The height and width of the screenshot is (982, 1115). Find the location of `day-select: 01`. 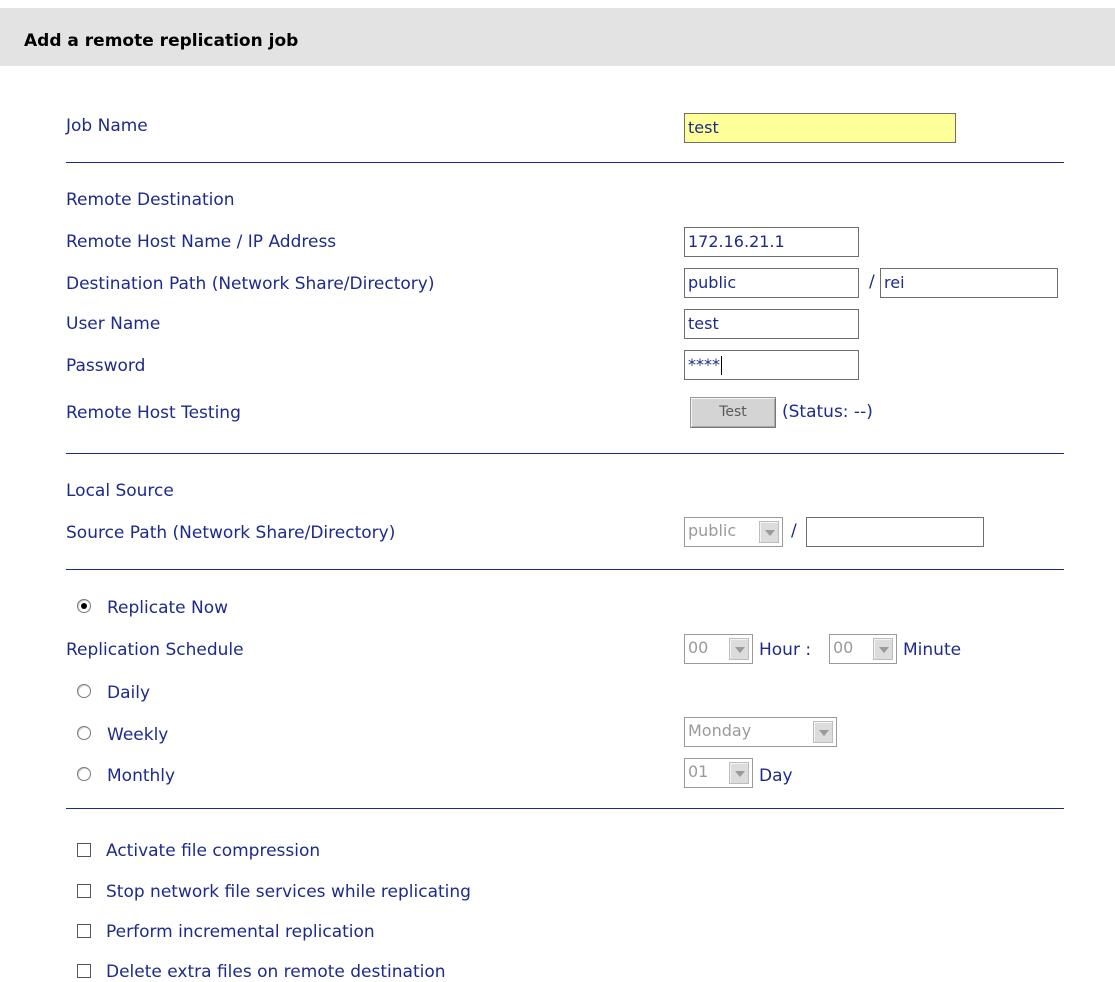

day-select: 01 is located at coordinates (718, 773).